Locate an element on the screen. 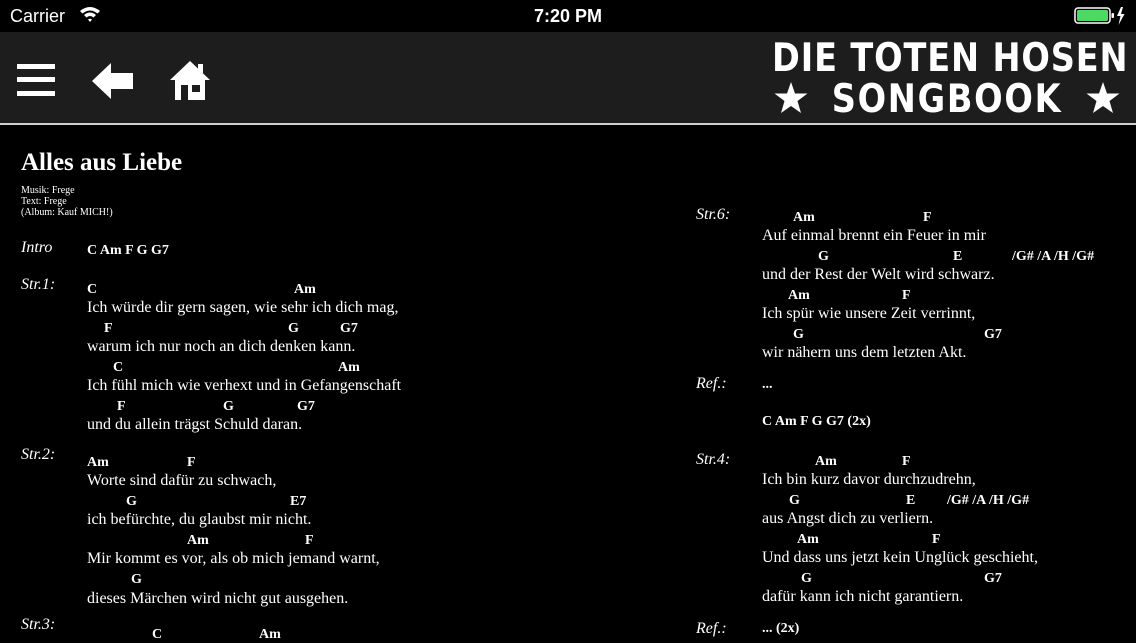  album-credit: (Album: Kauf MICH!) is located at coordinates (67, 212).